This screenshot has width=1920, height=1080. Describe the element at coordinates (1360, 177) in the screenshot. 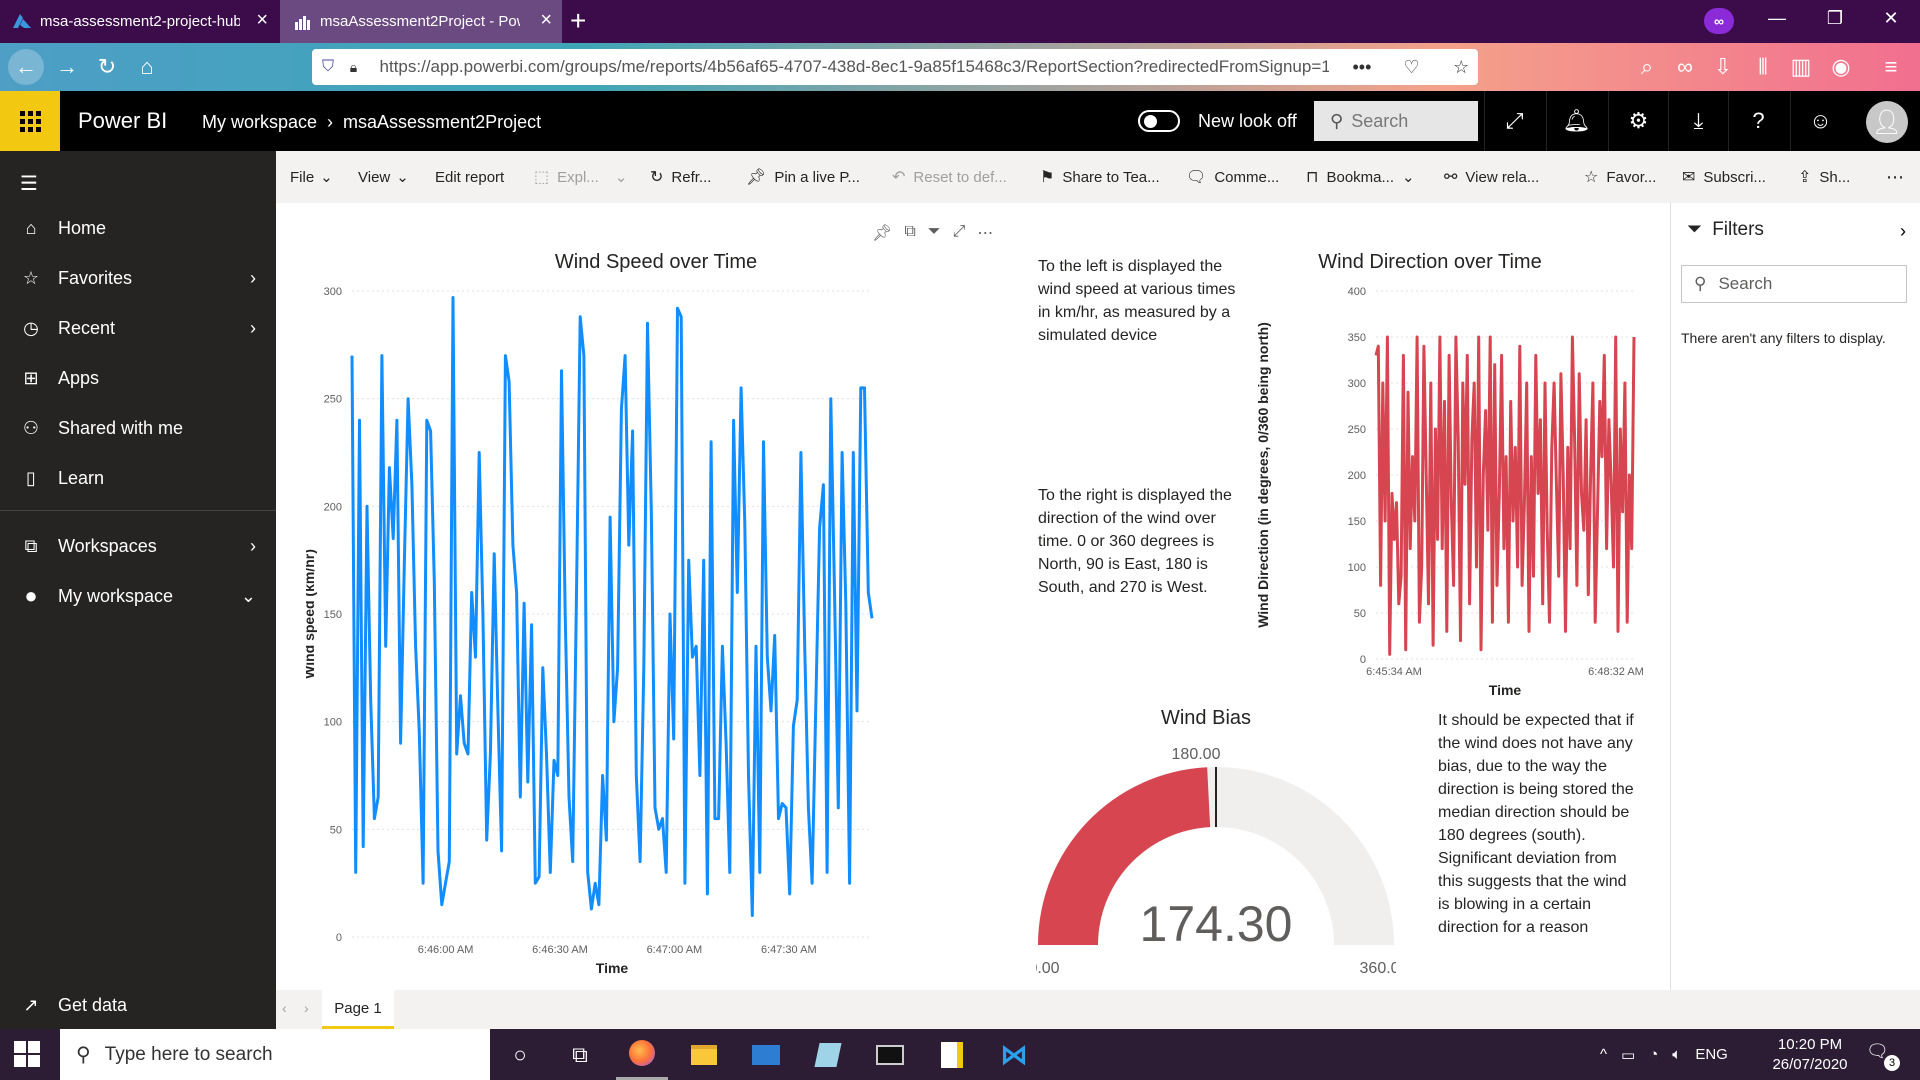

I see `bookmarks-button: ⊓ Bookma... ⌄` at that location.